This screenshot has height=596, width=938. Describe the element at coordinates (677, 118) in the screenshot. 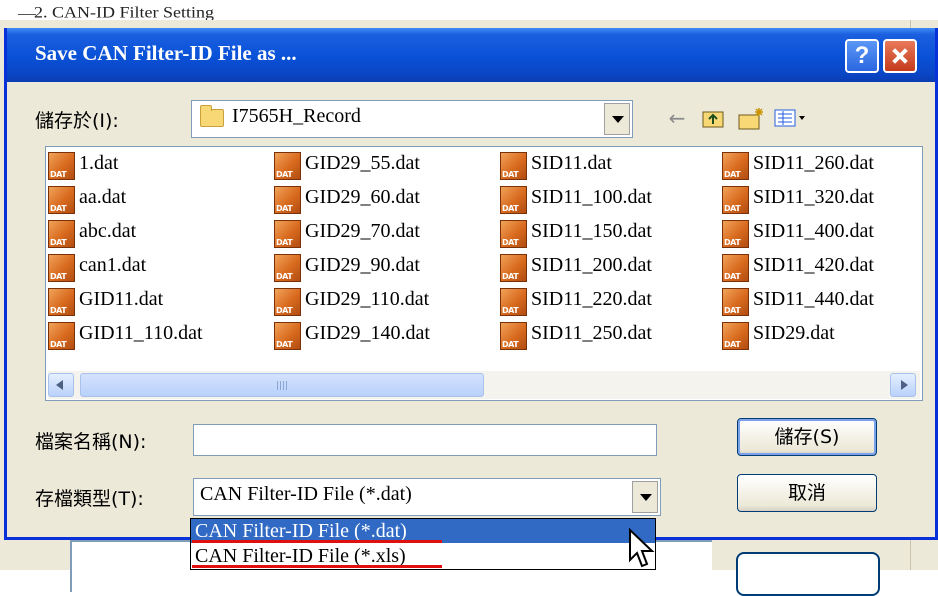

I see `back-arrow-icon: ←` at that location.